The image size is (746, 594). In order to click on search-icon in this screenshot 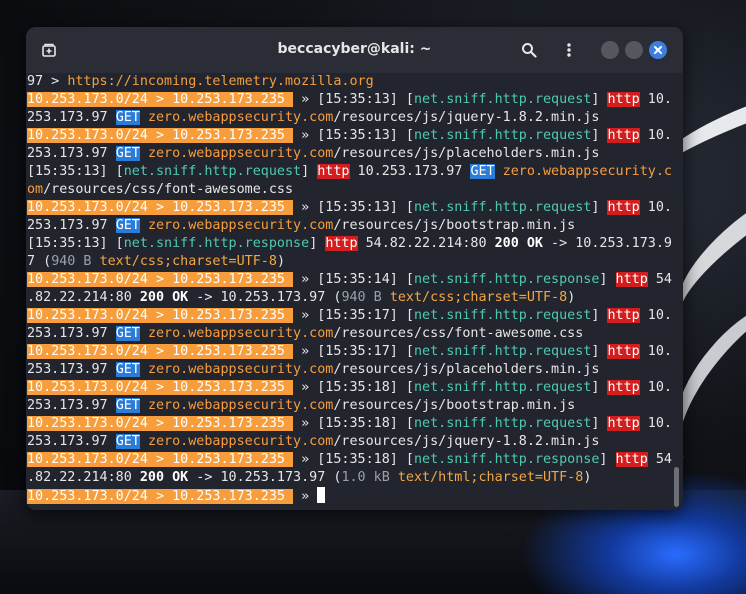, I will do `click(529, 50)`.